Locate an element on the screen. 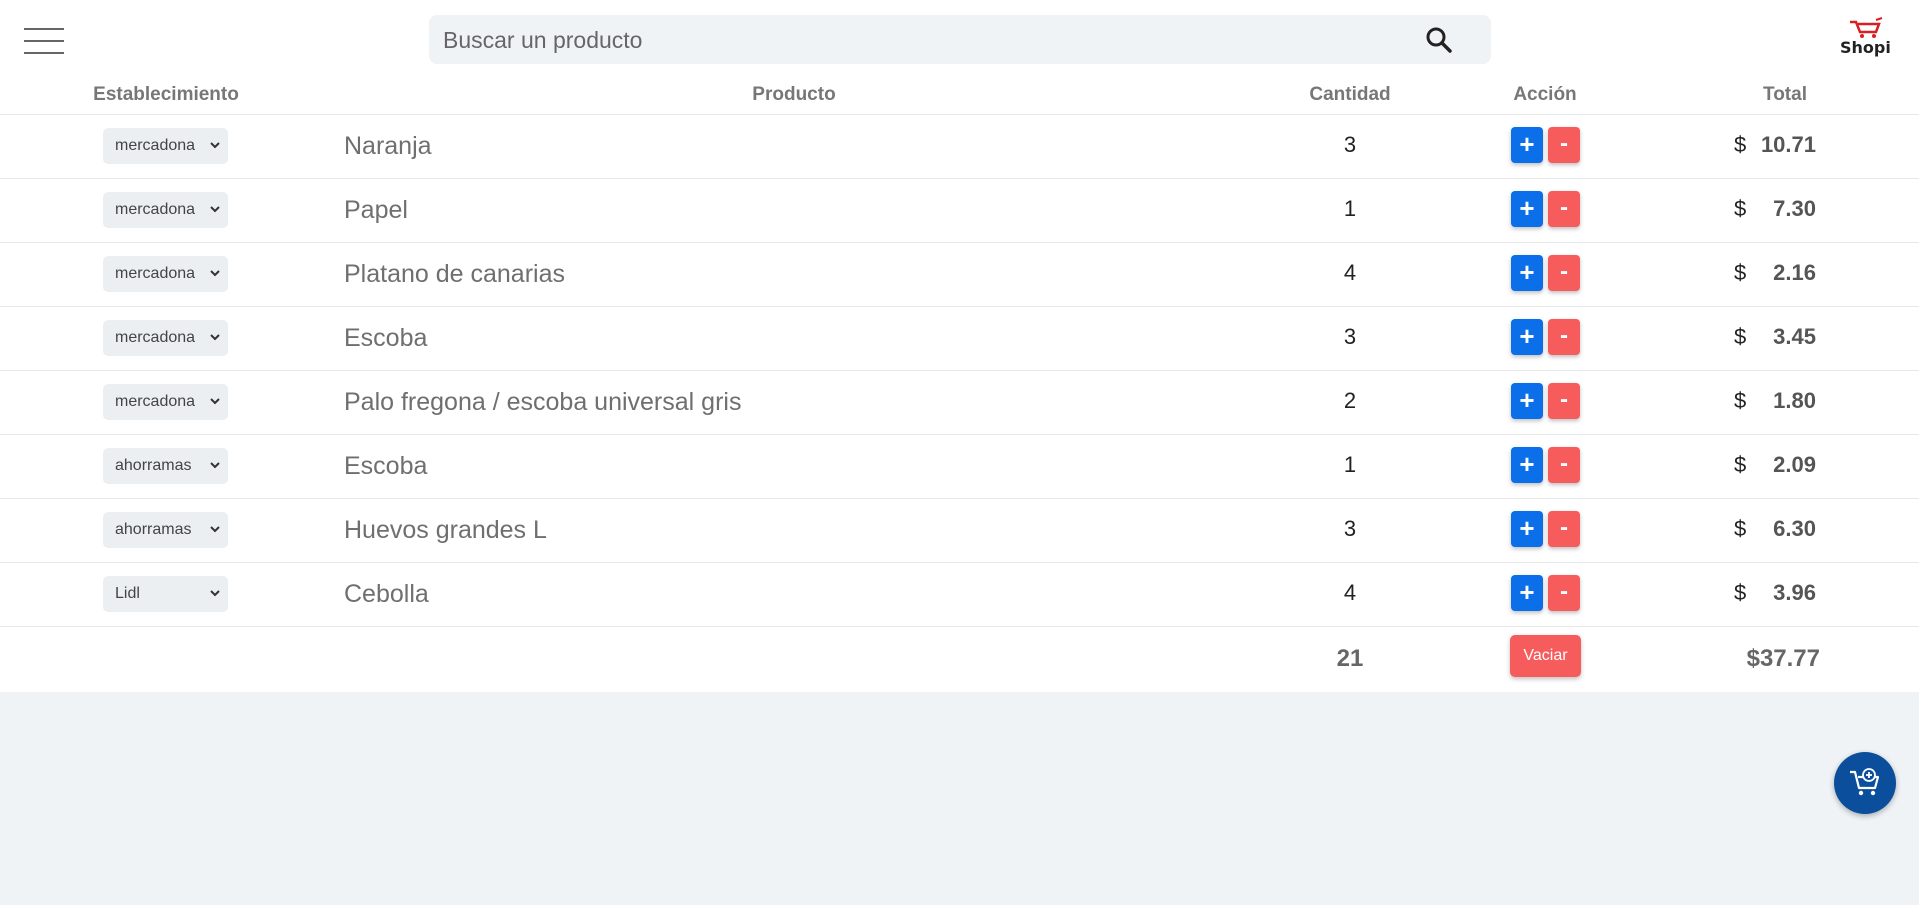 The image size is (1919, 905). table-row: mercadona Papel 1 + - $ 7.30 is located at coordinates (959, 211).